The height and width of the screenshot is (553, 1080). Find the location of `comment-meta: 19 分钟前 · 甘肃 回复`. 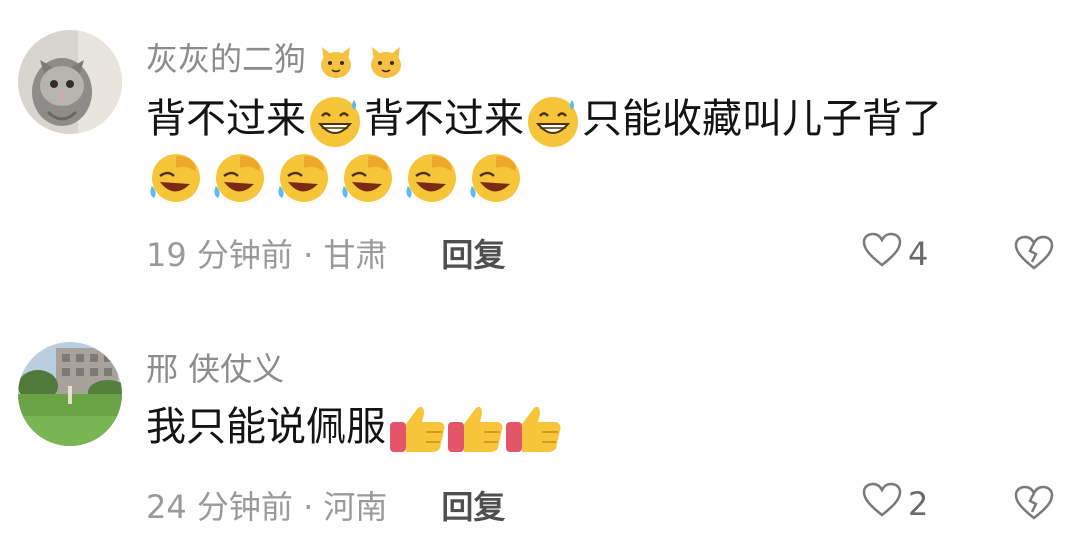

comment-meta: 19 分钟前 · 甘肃 回复 is located at coordinates (325, 253).